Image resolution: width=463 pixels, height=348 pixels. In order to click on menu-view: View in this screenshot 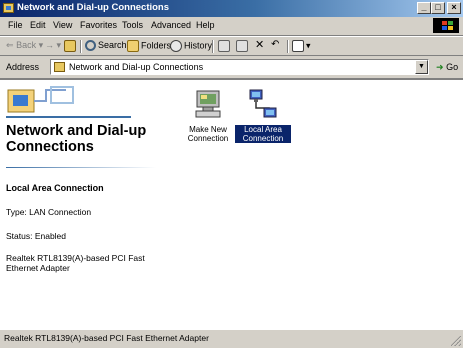, I will do `click(62, 25)`.